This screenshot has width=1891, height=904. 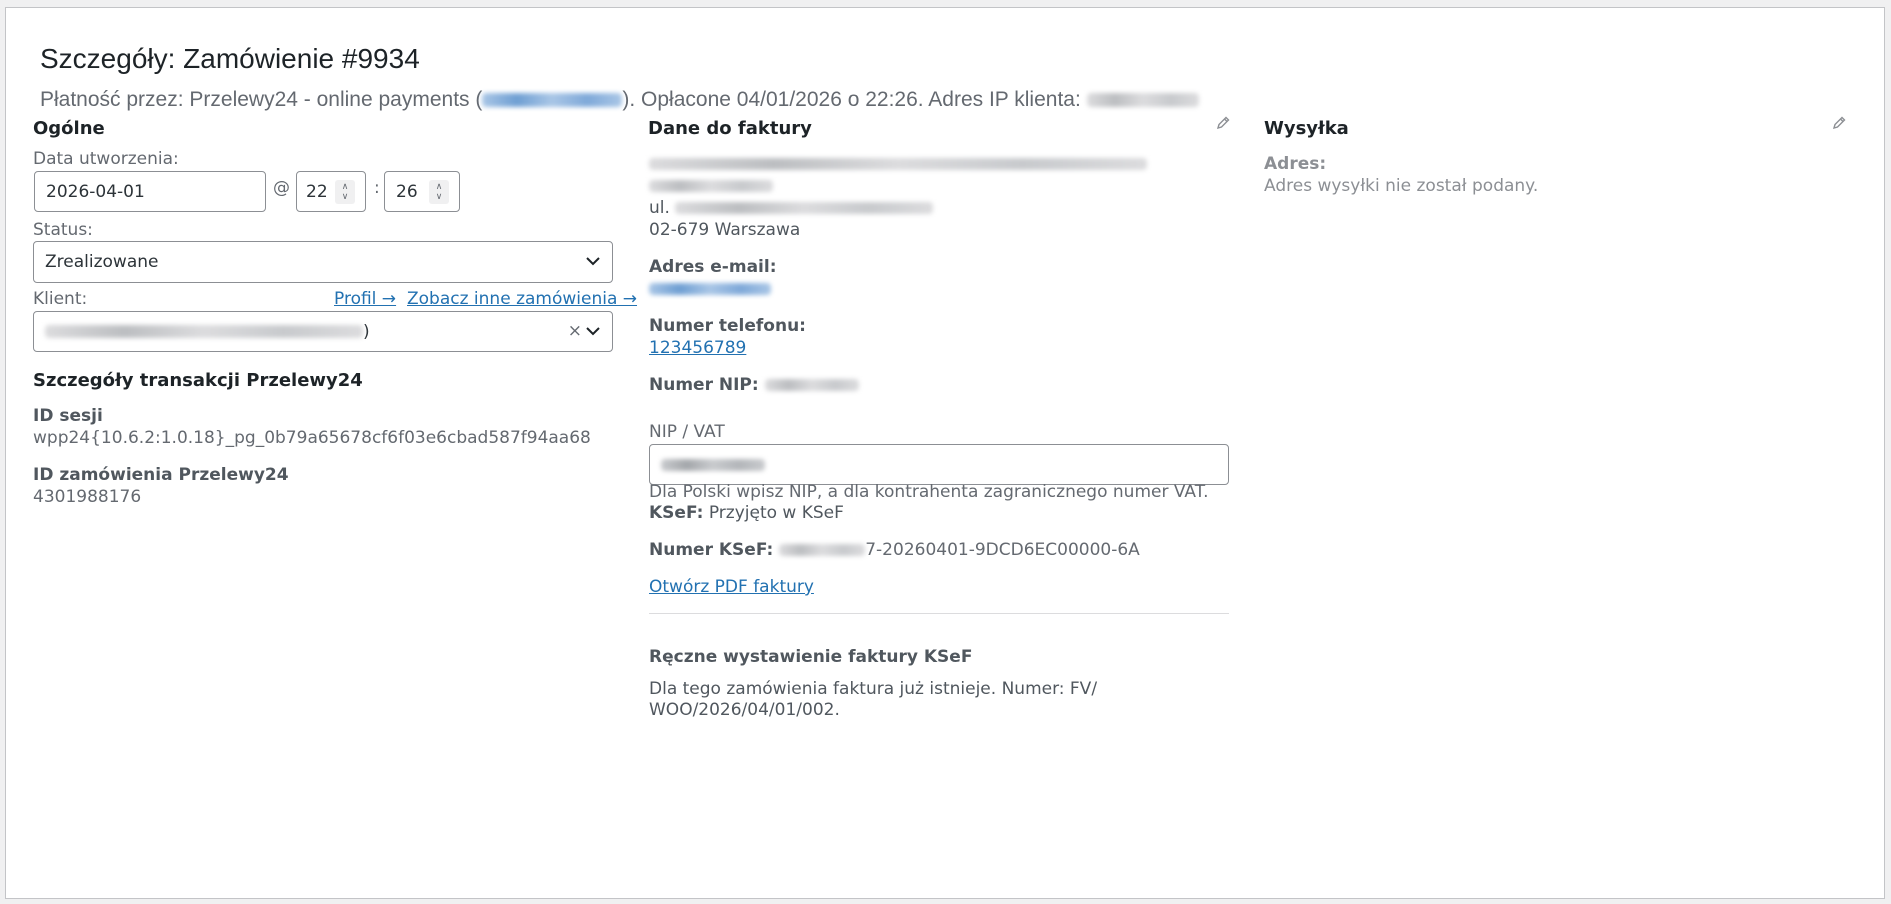 I want to click on date-created-input: 2026-04-01, so click(x=150, y=191).